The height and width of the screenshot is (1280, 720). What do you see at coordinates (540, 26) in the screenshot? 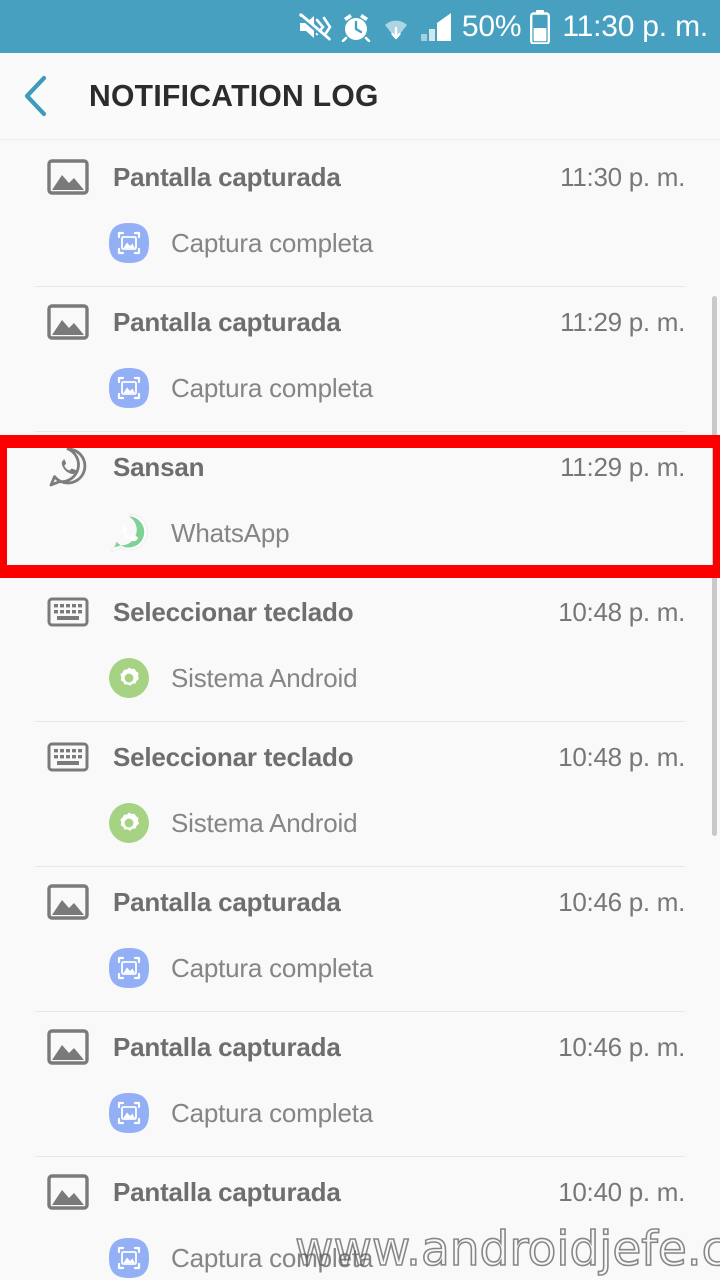
I see `battery-icon` at bounding box center [540, 26].